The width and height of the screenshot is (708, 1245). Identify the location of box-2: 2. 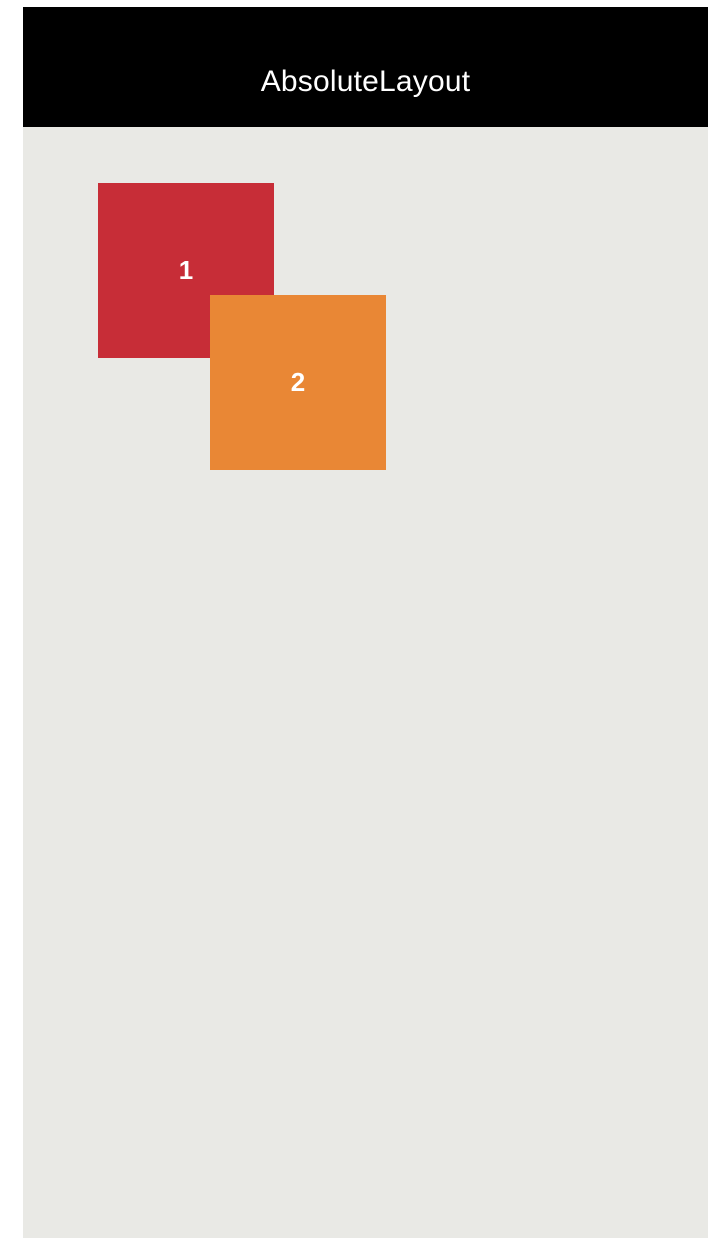
(298, 382).